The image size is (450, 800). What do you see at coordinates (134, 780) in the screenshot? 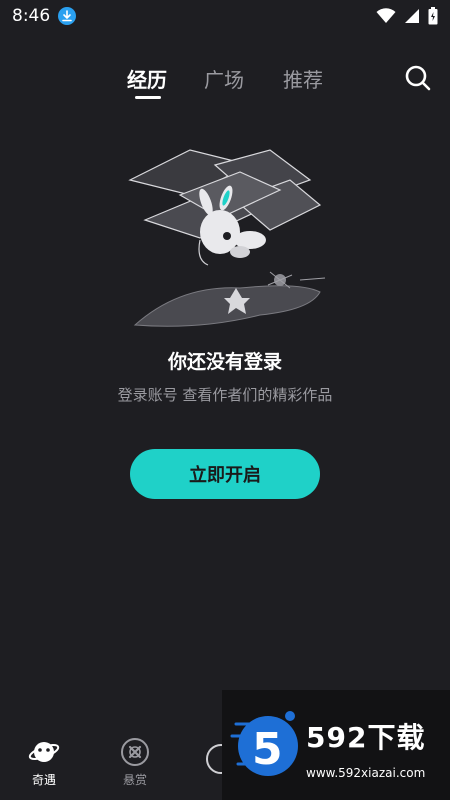
I see `bottom-nav-label-bounty: 悬赏` at bounding box center [134, 780].